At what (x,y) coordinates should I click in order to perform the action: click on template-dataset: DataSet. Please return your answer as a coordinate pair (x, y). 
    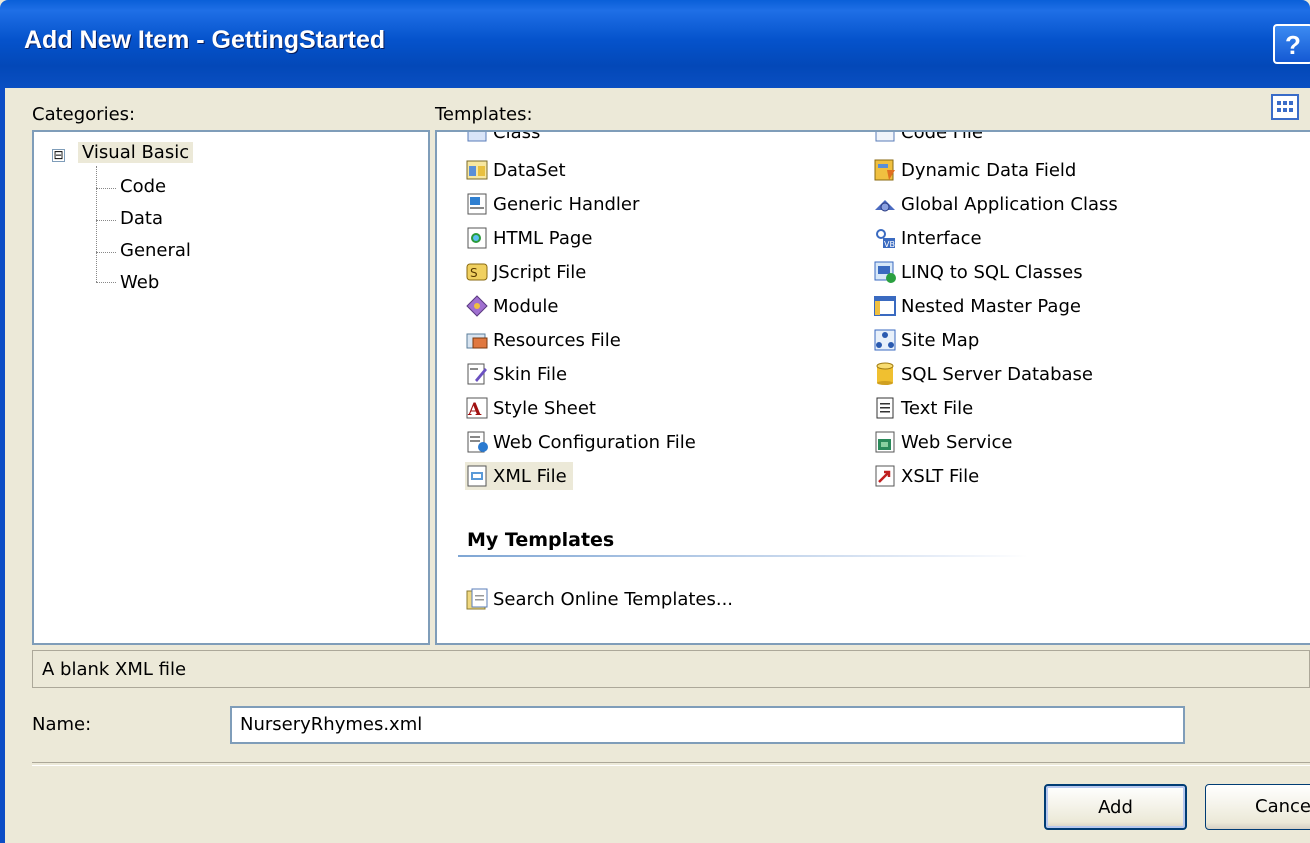
    Looking at the image, I should click on (515, 170).